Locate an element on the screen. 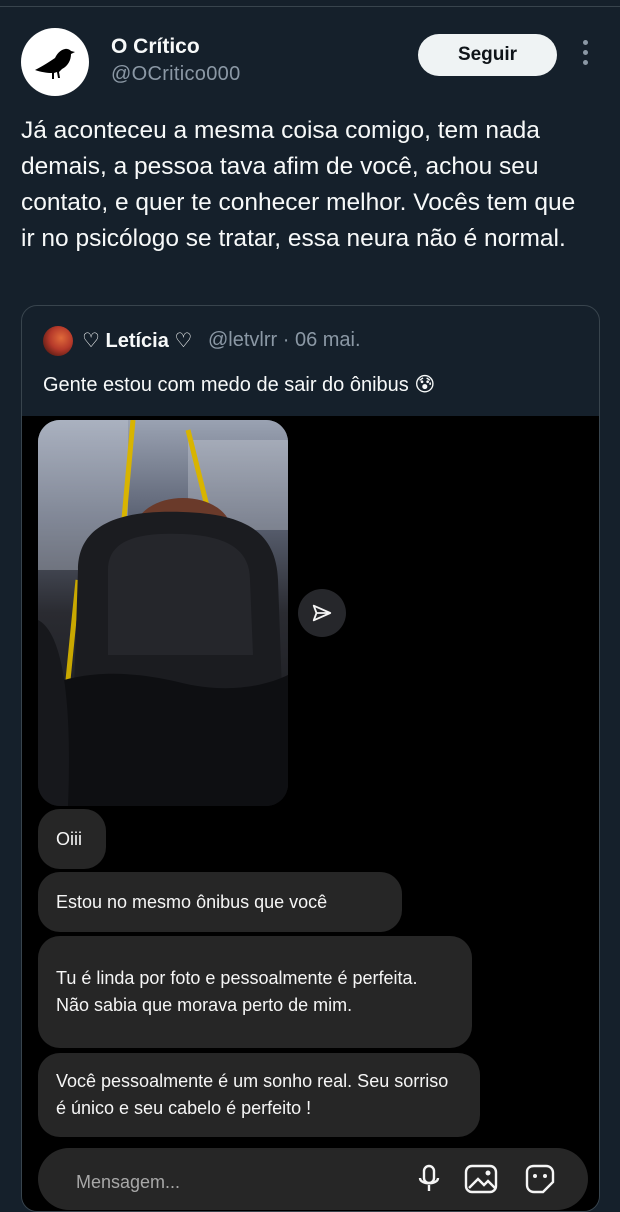 The height and width of the screenshot is (1212, 620). bus-photo-illustration is located at coordinates (163, 613).